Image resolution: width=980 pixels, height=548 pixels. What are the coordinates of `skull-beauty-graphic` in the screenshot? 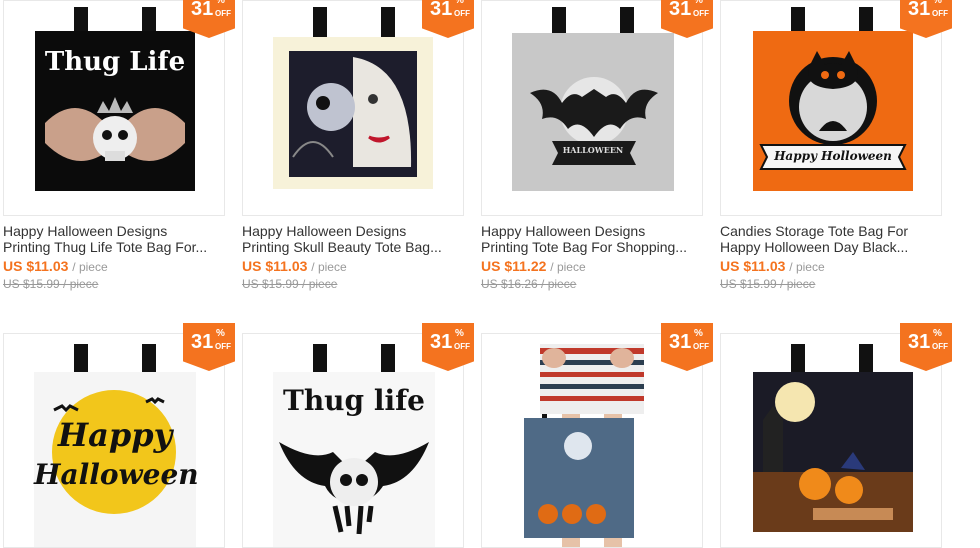 It's located at (353, 114).